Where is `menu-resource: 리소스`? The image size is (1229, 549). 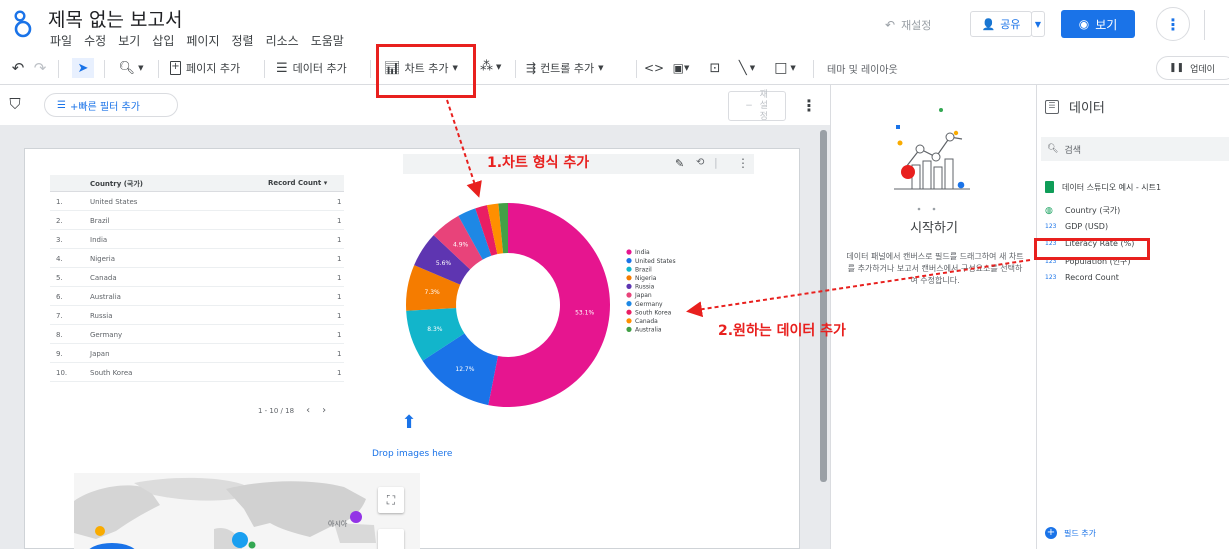
menu-resource: 리소스 is located at coordinates (282, 40).